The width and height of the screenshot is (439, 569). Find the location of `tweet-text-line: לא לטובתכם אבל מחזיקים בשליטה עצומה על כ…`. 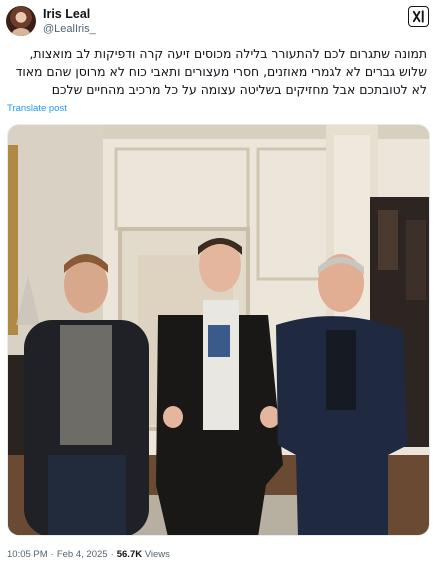

tweet-text-line: לא לטובתכם אבל מחזיקים בשליטה עצומה על כ… is located at coordinates (239, 89).